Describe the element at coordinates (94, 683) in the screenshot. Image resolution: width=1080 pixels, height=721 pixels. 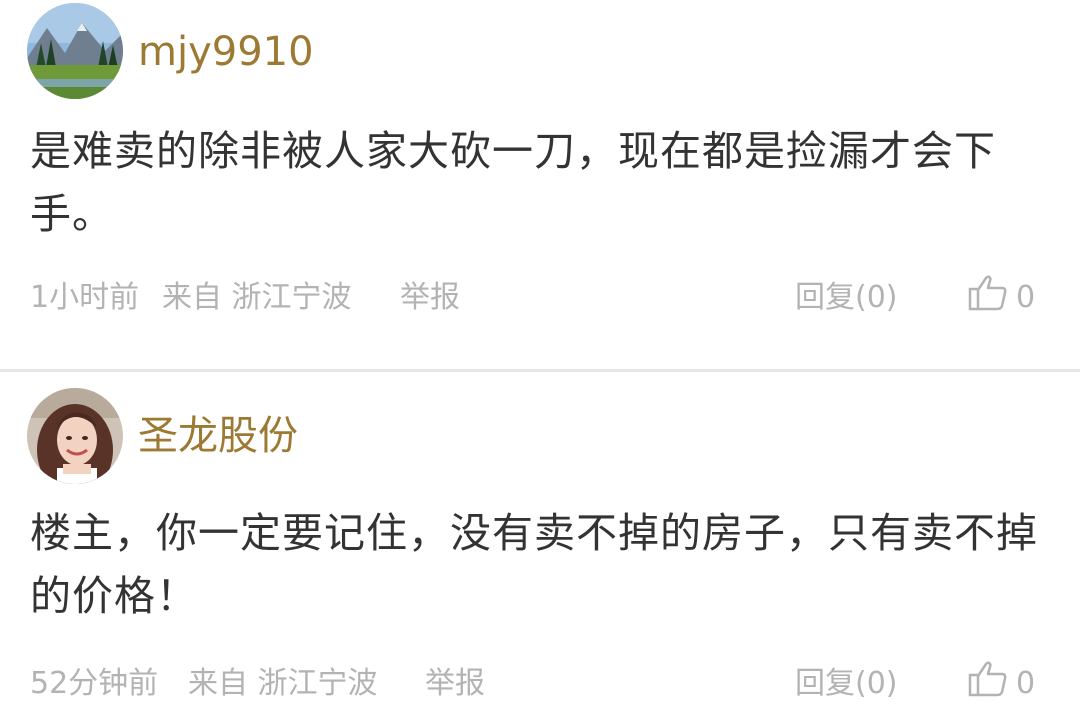
I see `comment-time: 52分钟前` at that location.